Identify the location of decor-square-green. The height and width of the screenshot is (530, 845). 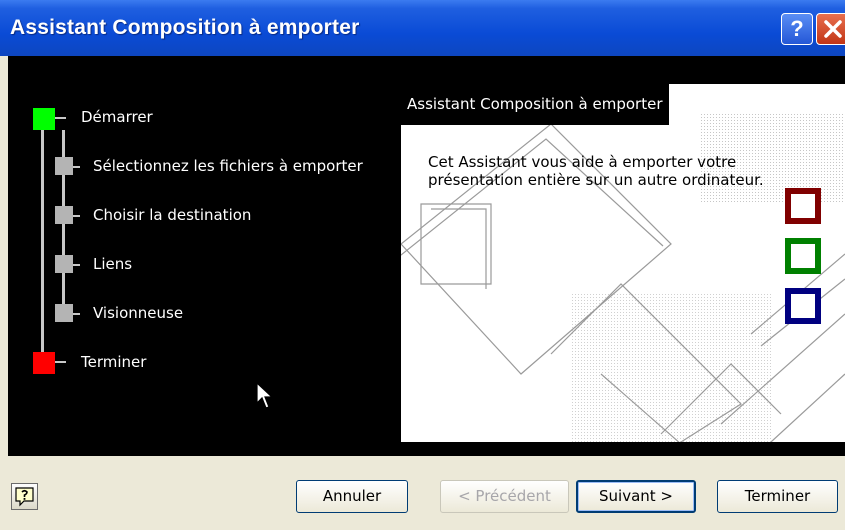
(803, 256).